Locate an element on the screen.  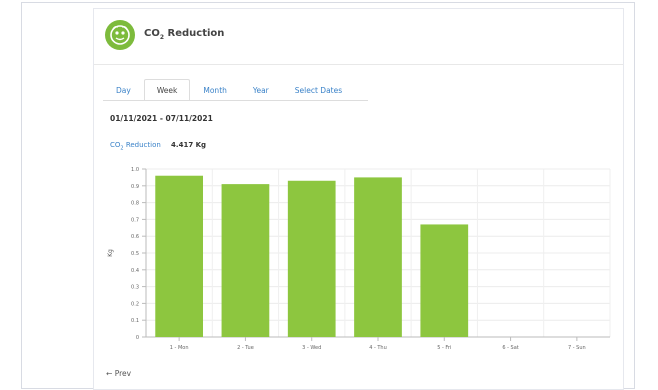
y-tick-label: 0.4 is located at coordinates (135, 271).